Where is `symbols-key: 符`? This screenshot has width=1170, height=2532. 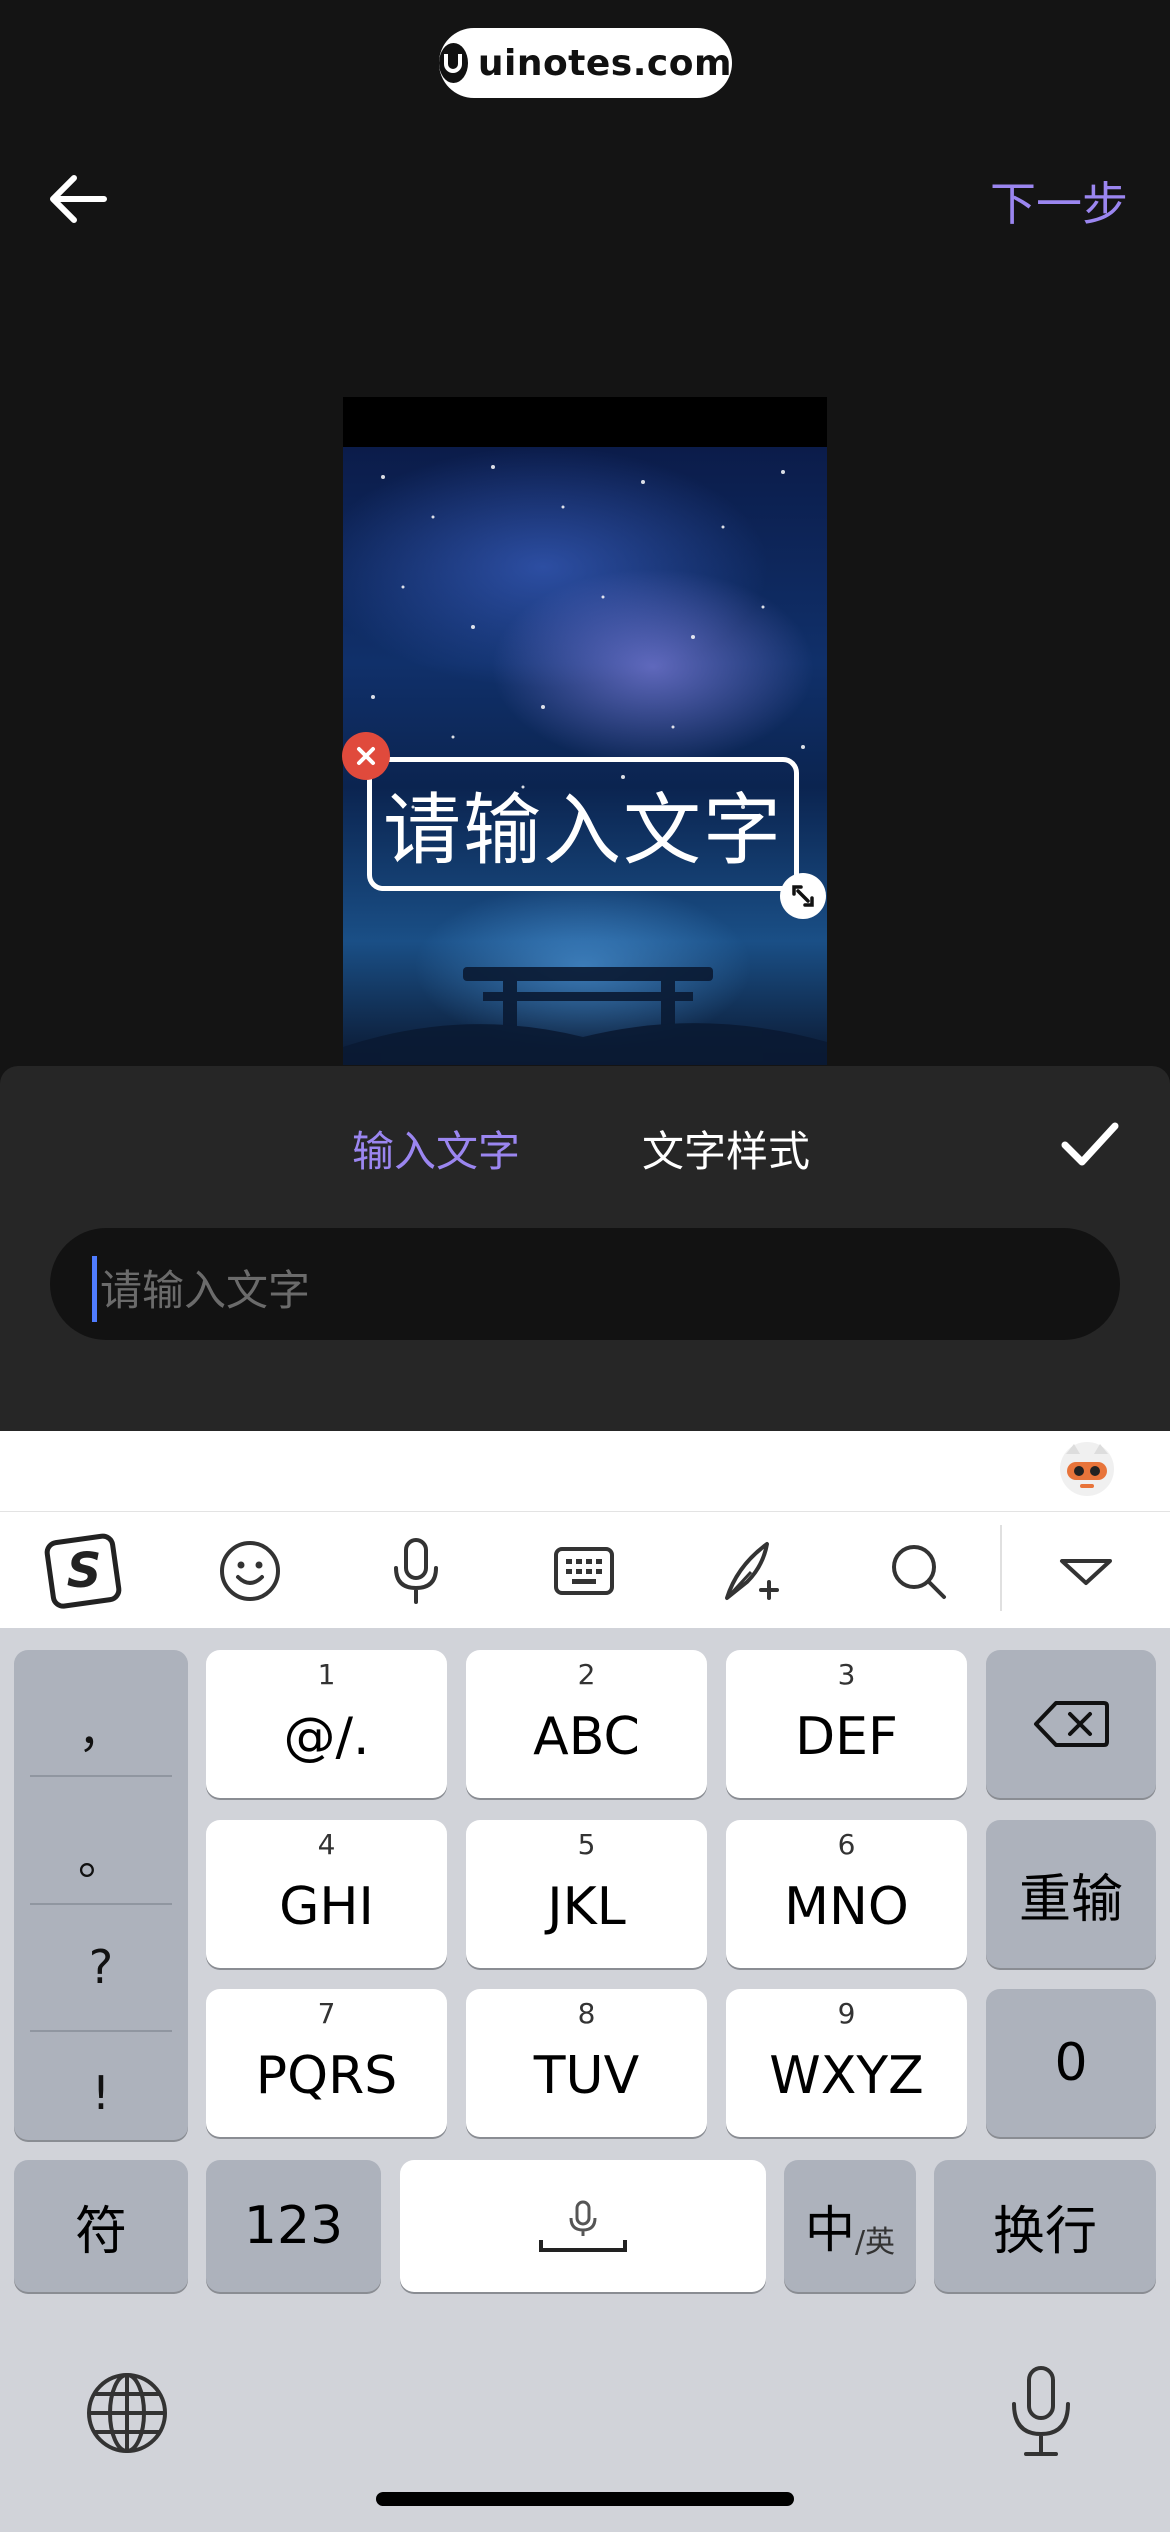
symbols-key: 符 is located at coordinates (101, 2226).